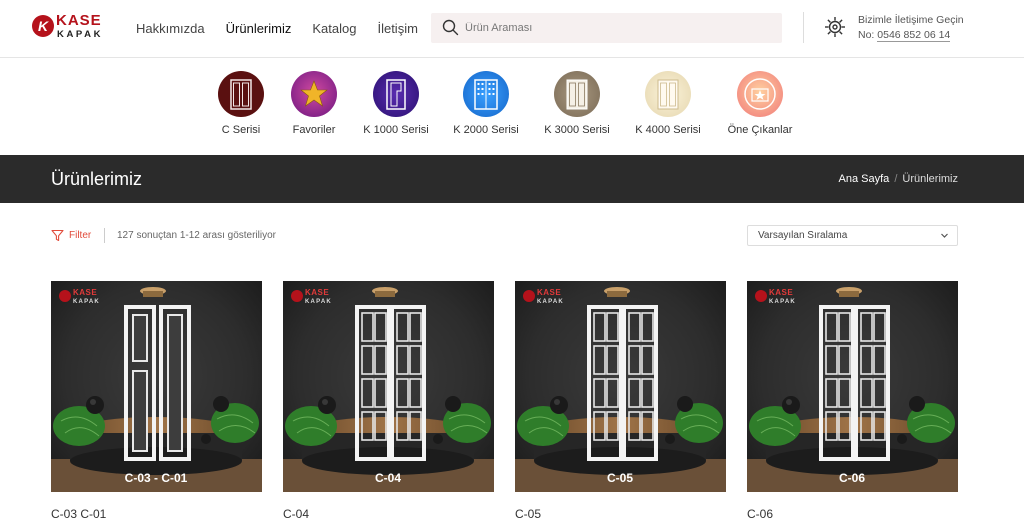 The height and width of the screenshot is (525, 1024). What do you see at coordinates (170, 29) in the screenshot?
I see `nav-about: Hakkımızda` at bounding box center [170, 29].